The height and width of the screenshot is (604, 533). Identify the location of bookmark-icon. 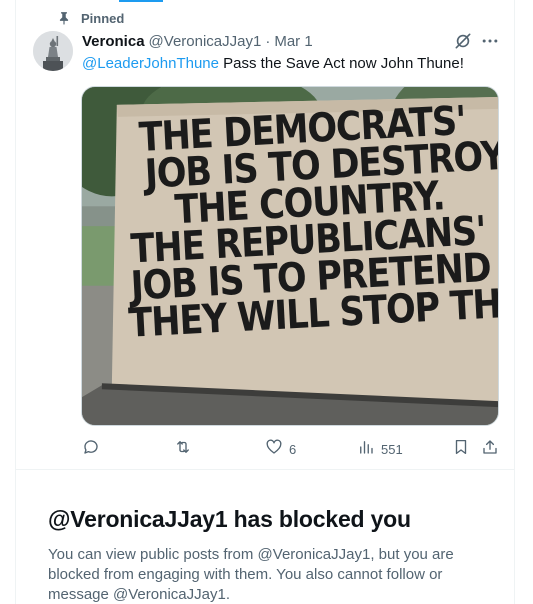
(461, 449).